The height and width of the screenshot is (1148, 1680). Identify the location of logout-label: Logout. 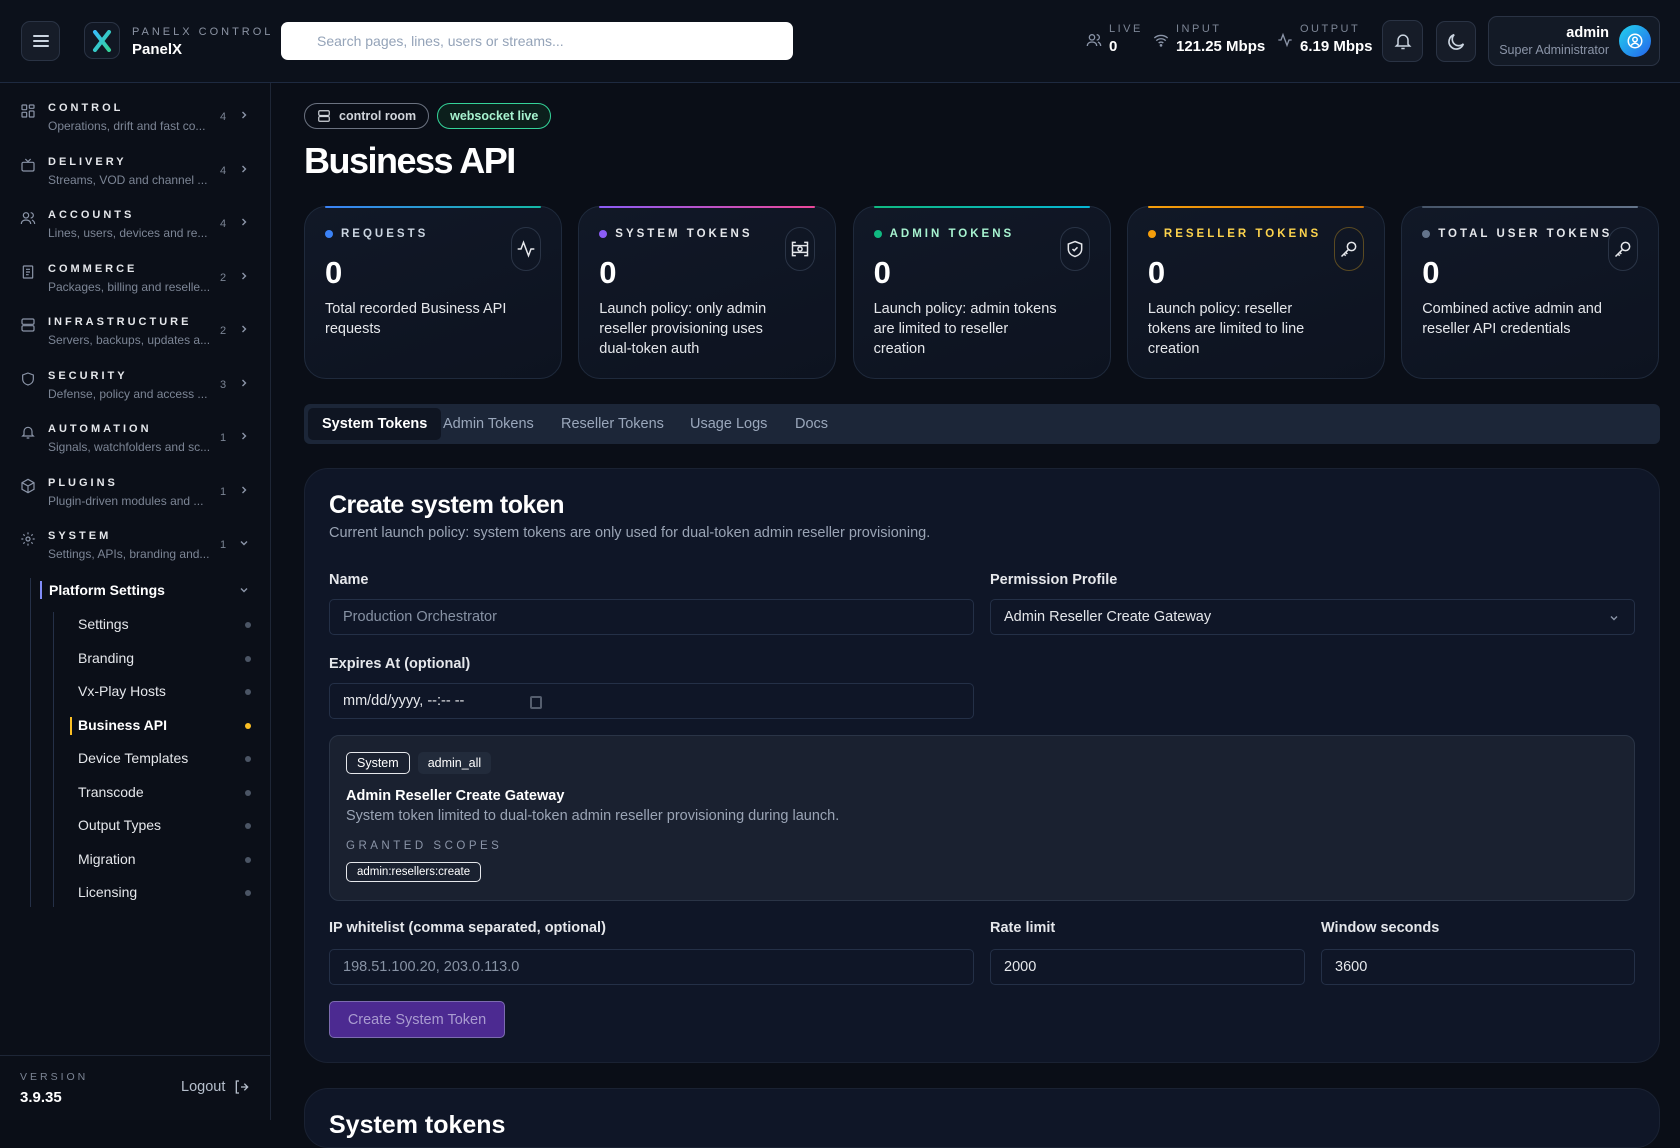
(203, 1087).